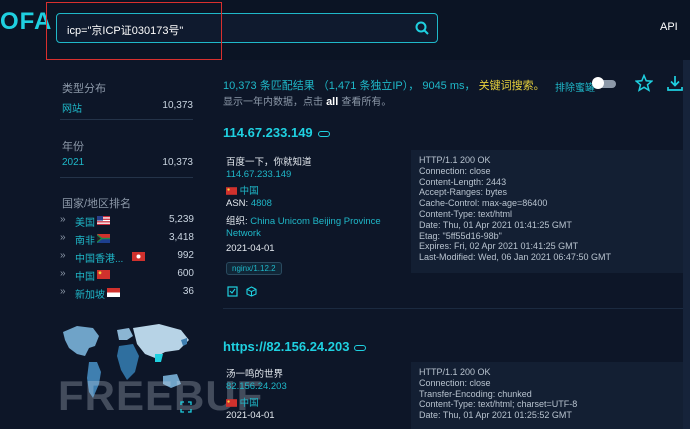 The width and height of the screenshot is (690, 429). What do you see at coordinates (73, 162) in the screenshot?
I see `year-item-2021: 2021` at bounding box center [73, 162].